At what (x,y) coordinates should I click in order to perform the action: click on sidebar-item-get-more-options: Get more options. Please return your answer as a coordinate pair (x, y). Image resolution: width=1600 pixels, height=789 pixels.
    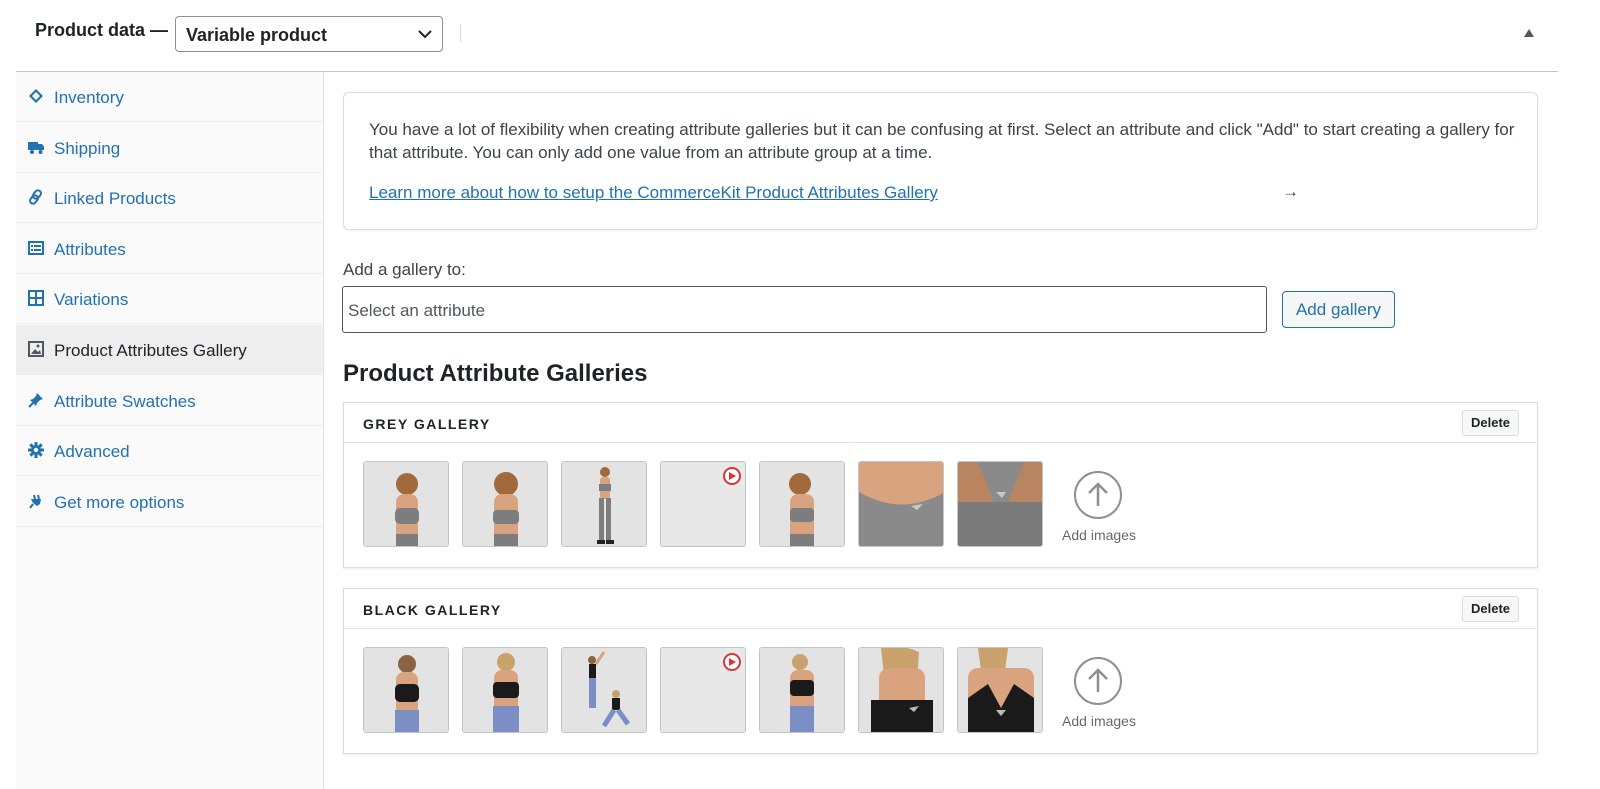
    Looking at the image, I should click on (169, 502).